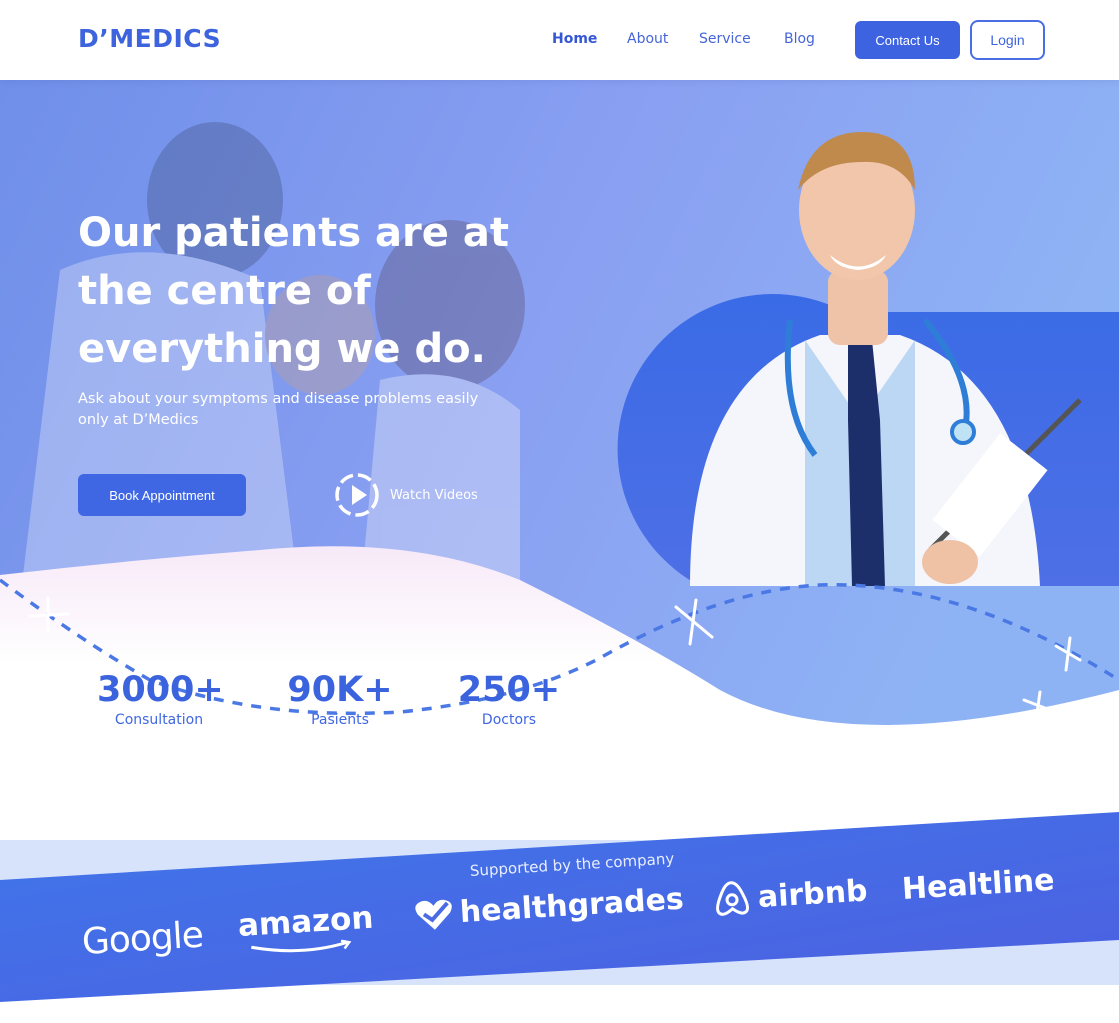  What do you see at coordinates (149, 38) in the screenshot?
I see `site-logo: D’MEDICS` at bounding box center [149, 38].